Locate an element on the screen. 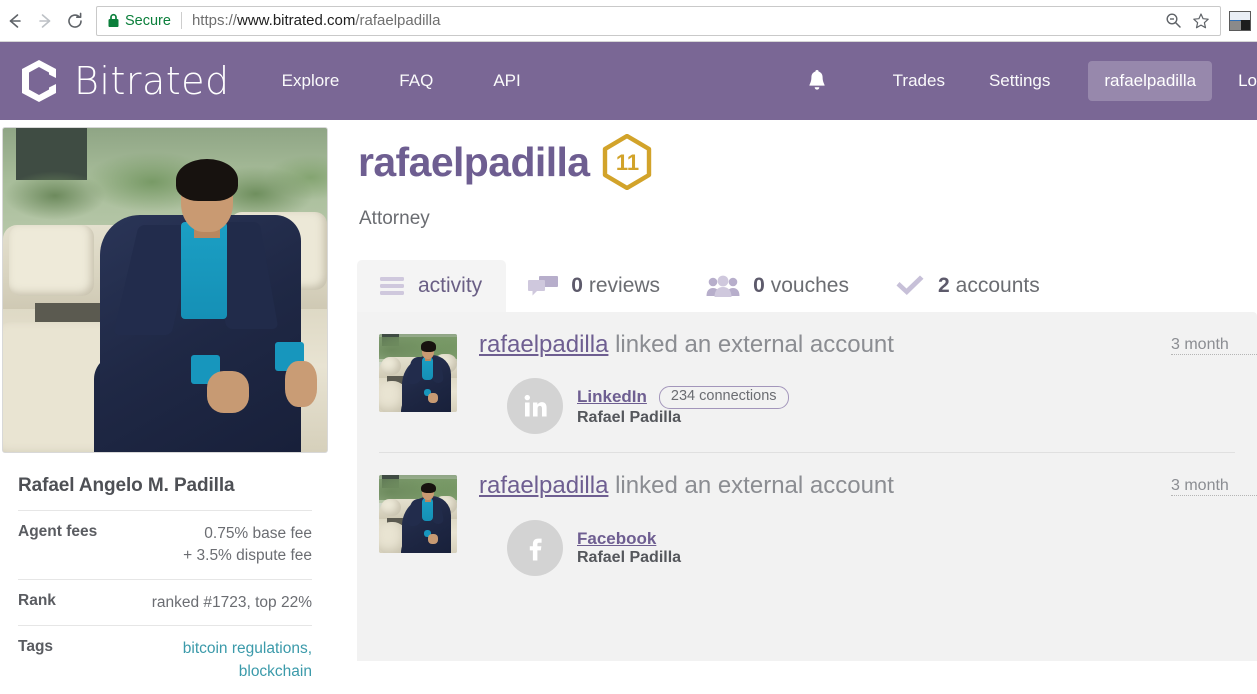 This screenshot has width=1257, height=694. linked-account-provider: LinkedIn is located at coordinates (612, 397).